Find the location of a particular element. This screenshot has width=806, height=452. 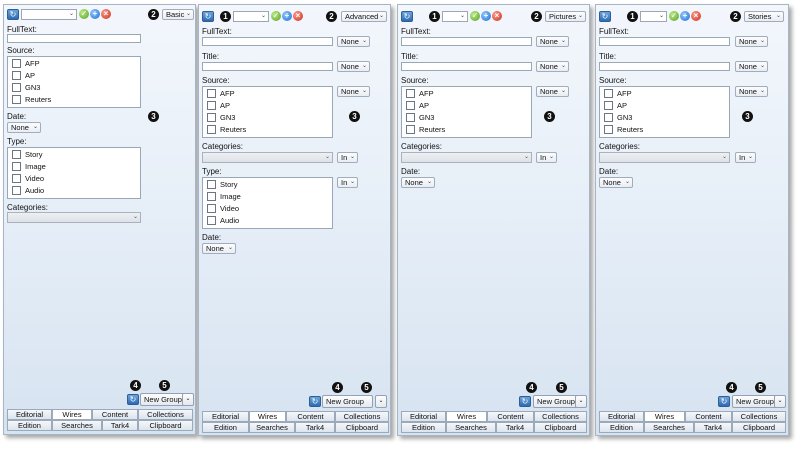

mode-dropdown: Pictures ⌄ is located at coordinates (565, 16).